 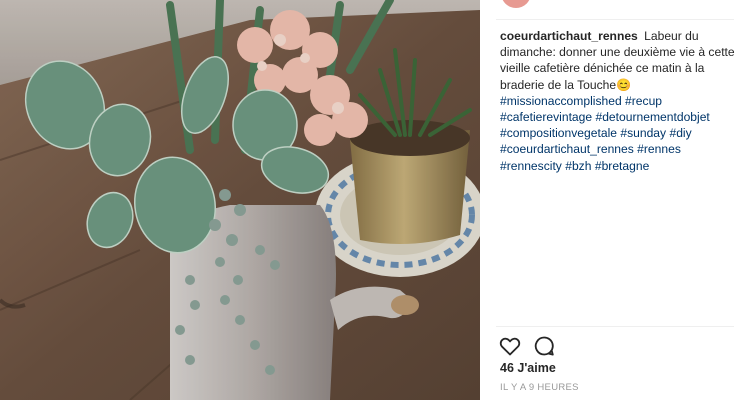 I want to click on hashtag-link: #missionaccomplished, so click(x=561, y=101).